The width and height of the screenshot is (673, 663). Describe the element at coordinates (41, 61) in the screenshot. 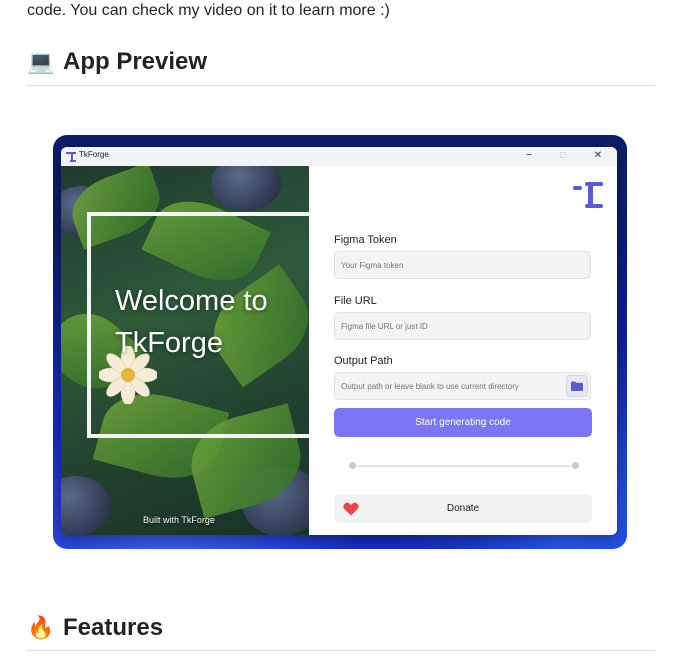

I see `laptop-emoji-icon: 💻` at that location.